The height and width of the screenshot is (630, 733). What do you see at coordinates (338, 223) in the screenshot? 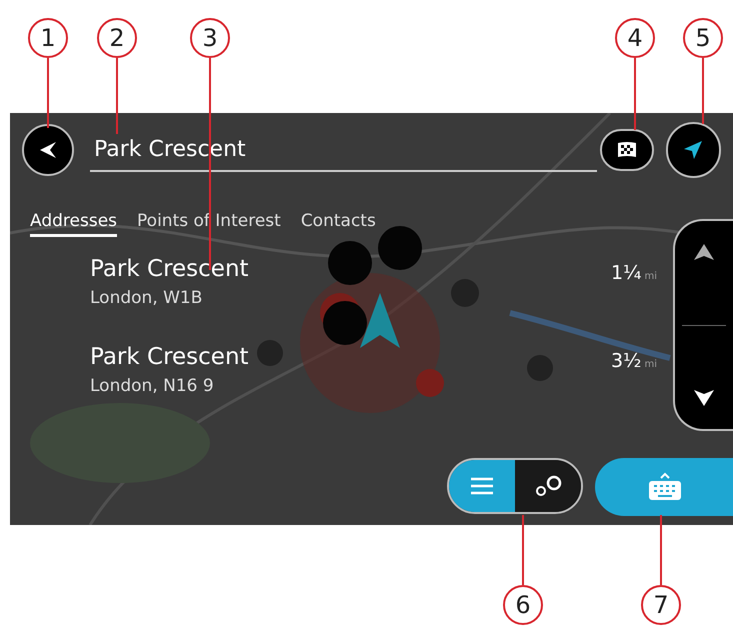
I see `category-tab: Contacts` at bounding box center [338, 223].